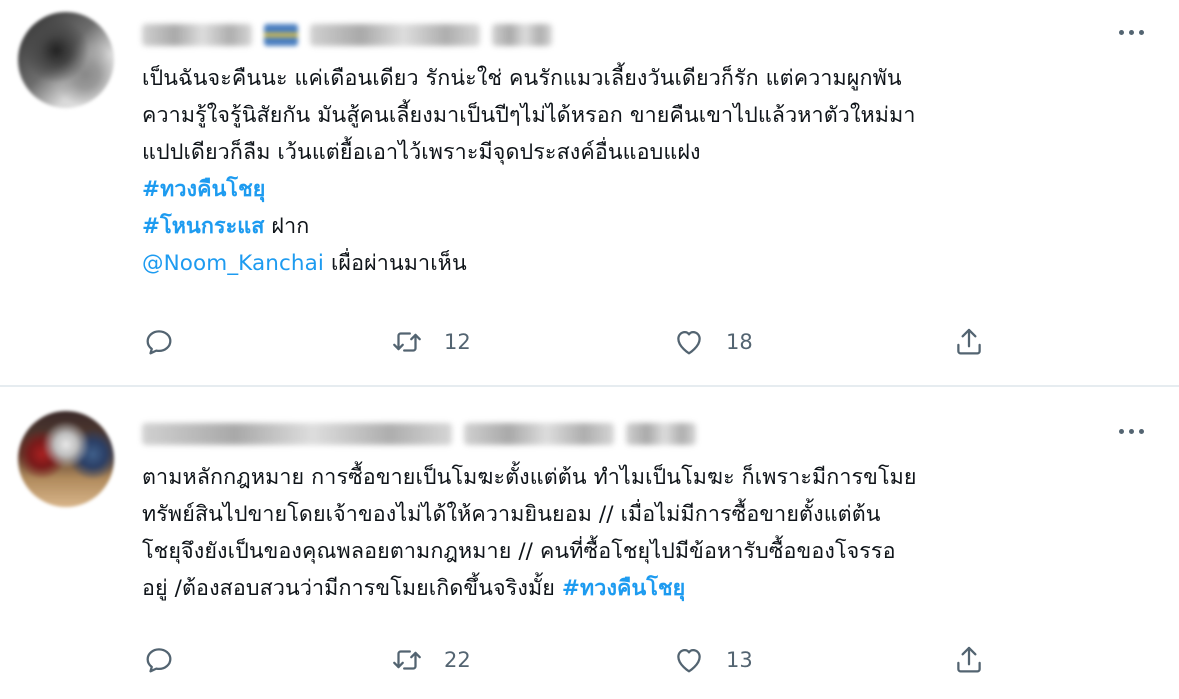  I want to click on like-count: 13, so click(739, 660).